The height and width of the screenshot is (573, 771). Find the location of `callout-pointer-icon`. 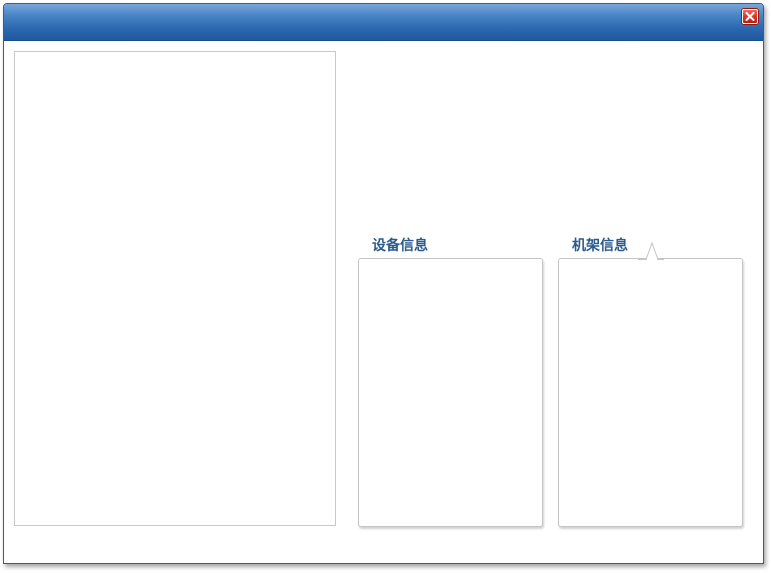

callout-pointer-icon is located at coordinates (651, 250).